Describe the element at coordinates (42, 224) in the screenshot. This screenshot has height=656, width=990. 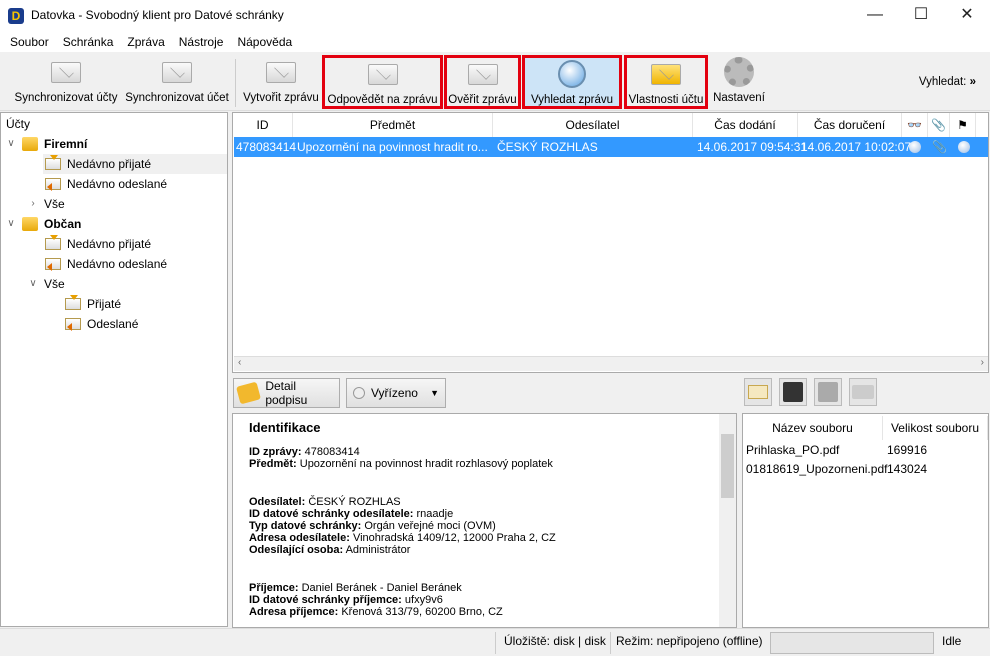
I see `account-obcan: ∨ Občan` at that location.